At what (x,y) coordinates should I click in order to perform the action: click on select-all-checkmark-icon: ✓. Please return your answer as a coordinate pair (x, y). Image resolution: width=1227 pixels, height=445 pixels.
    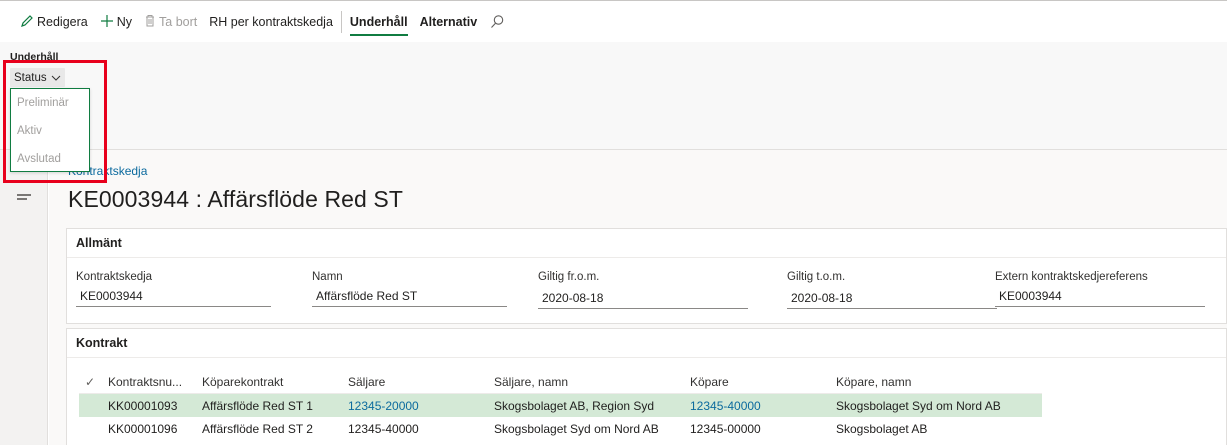
    Looking at the image, I should click on (90, 382).